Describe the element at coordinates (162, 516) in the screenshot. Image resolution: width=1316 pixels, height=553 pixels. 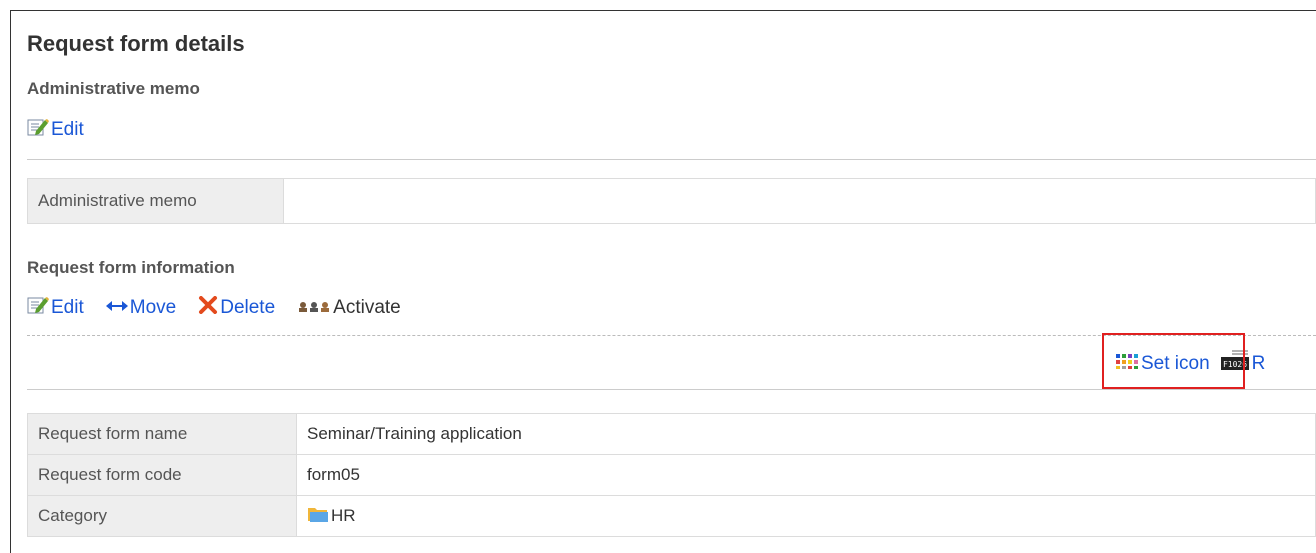
I see `category-label: Category` at that location.